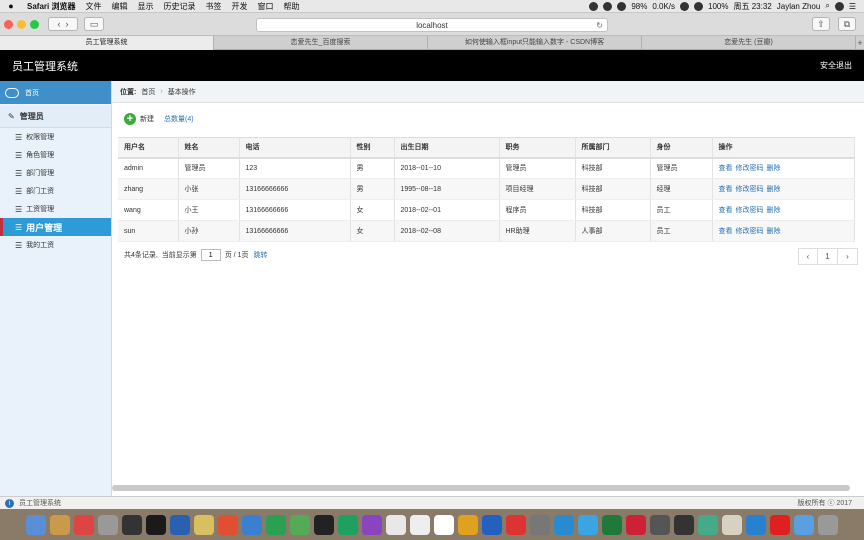  I want to click on menu-bookmarks: 书签, so click(213, 6).